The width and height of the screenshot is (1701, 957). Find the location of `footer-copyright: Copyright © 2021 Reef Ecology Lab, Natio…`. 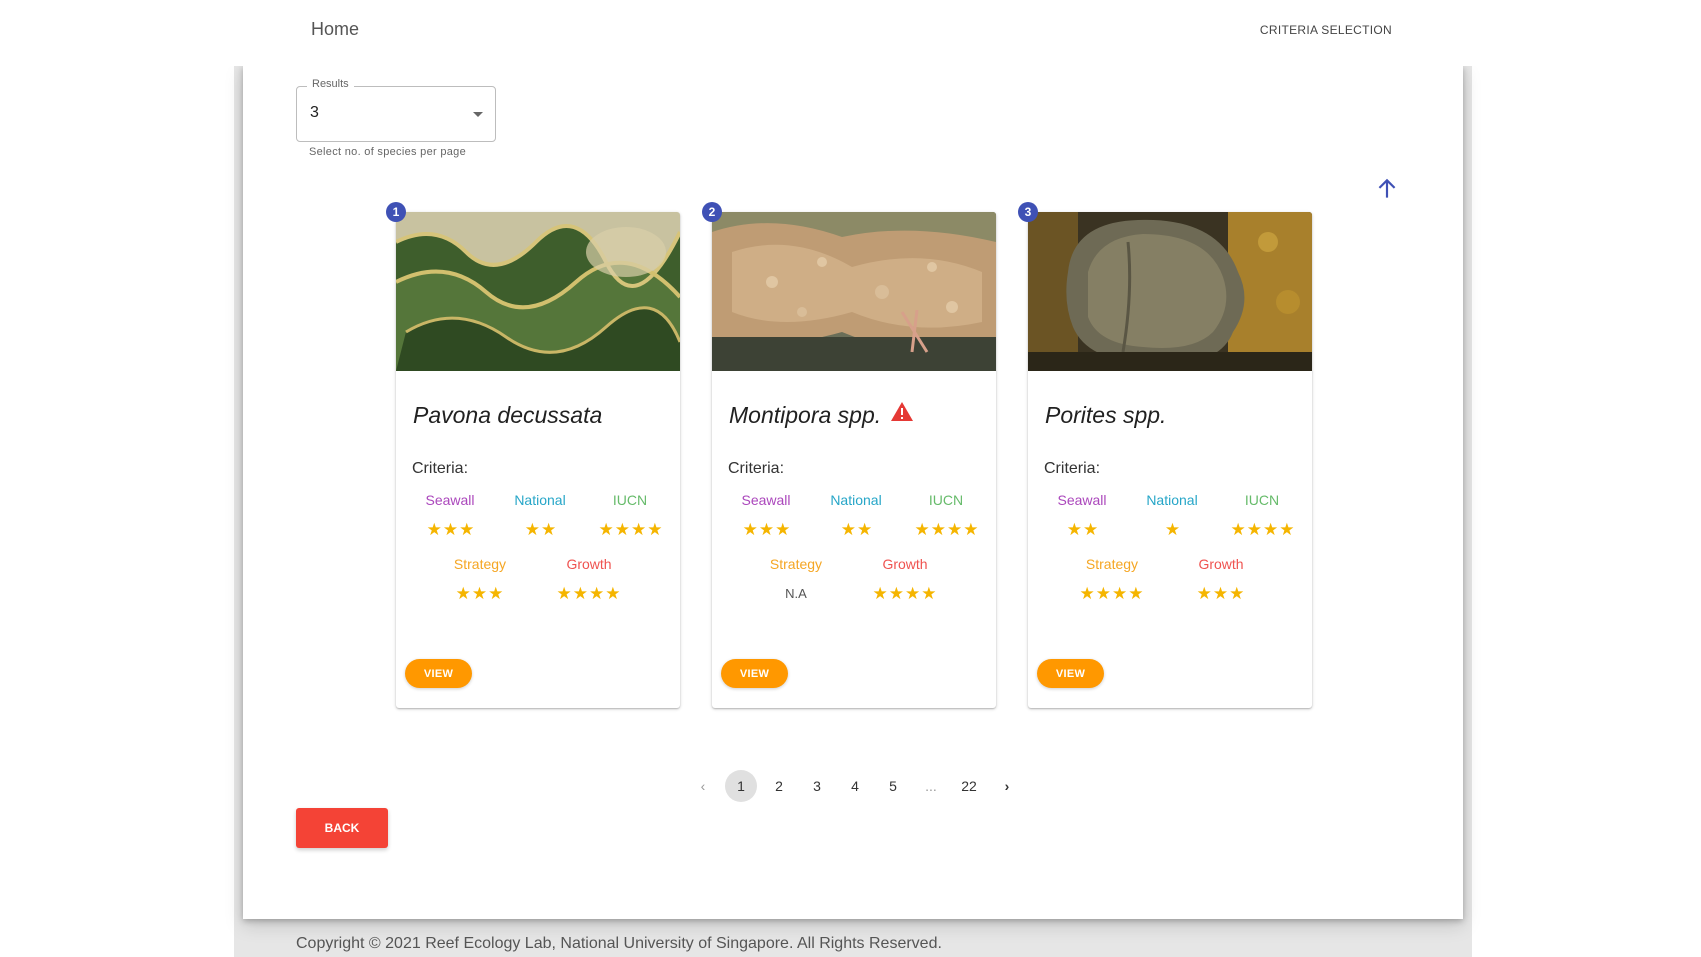

footer-copyright: Copyright © 2021 Reef Ecology Lab, Natio… is located at coordinates (619, 943).